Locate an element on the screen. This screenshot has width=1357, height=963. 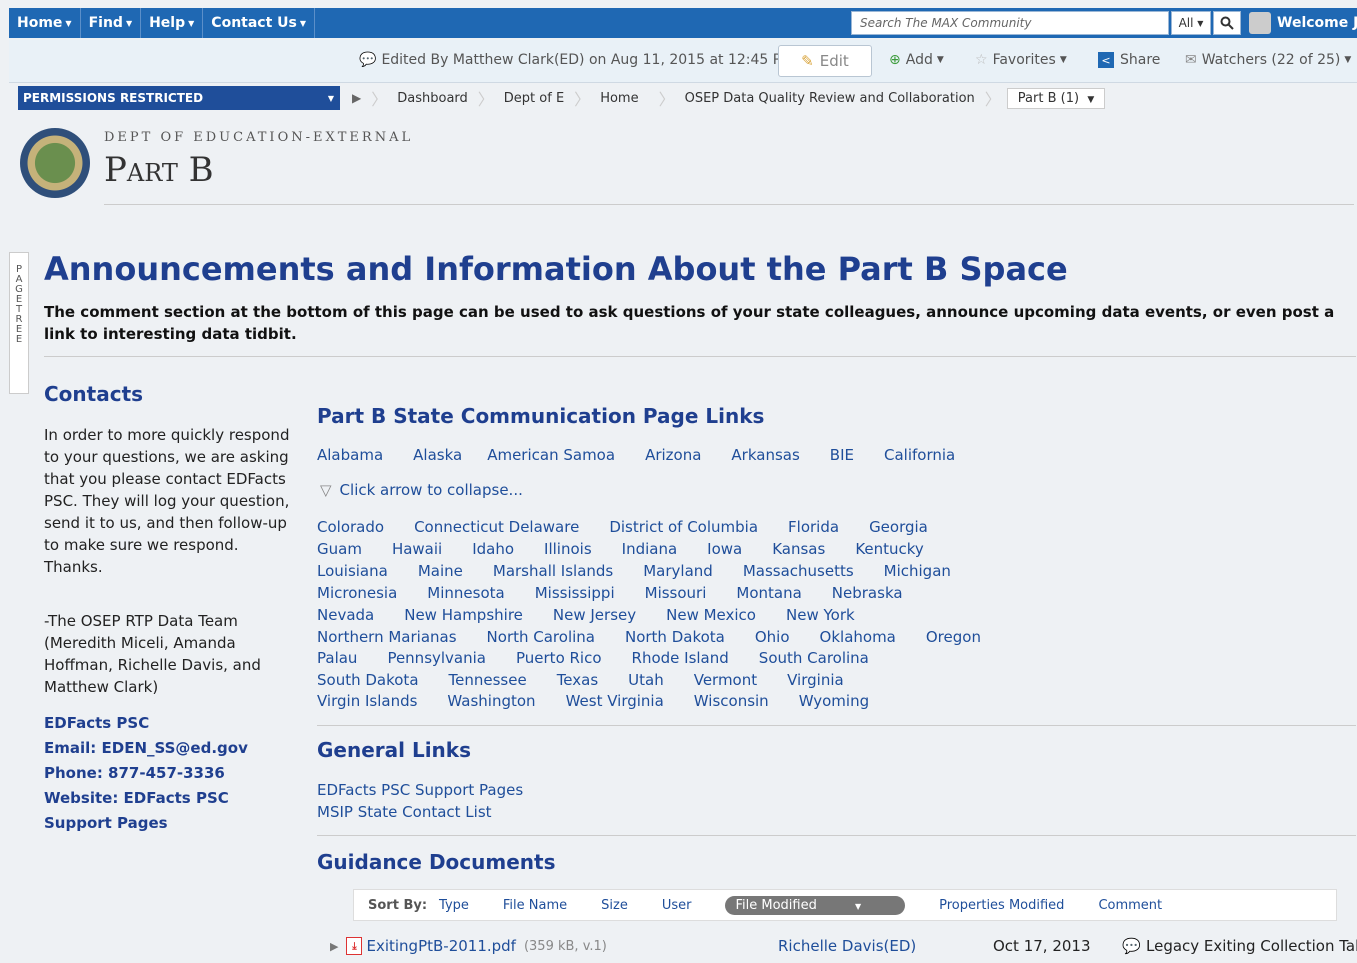
state-link: Northern Marianas is located at coordinates (387, 637).